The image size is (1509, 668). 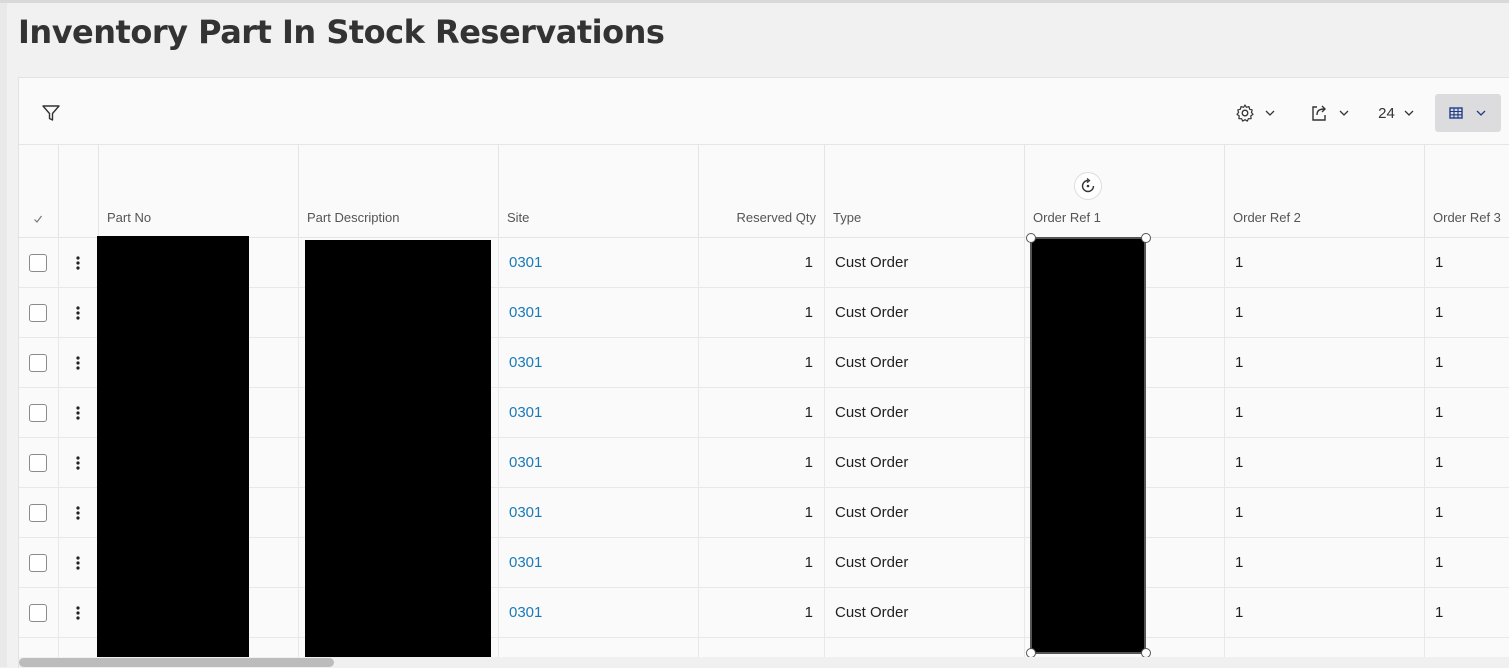 I want to click on view-mode-dropdown, so click(x=1468, y=113).